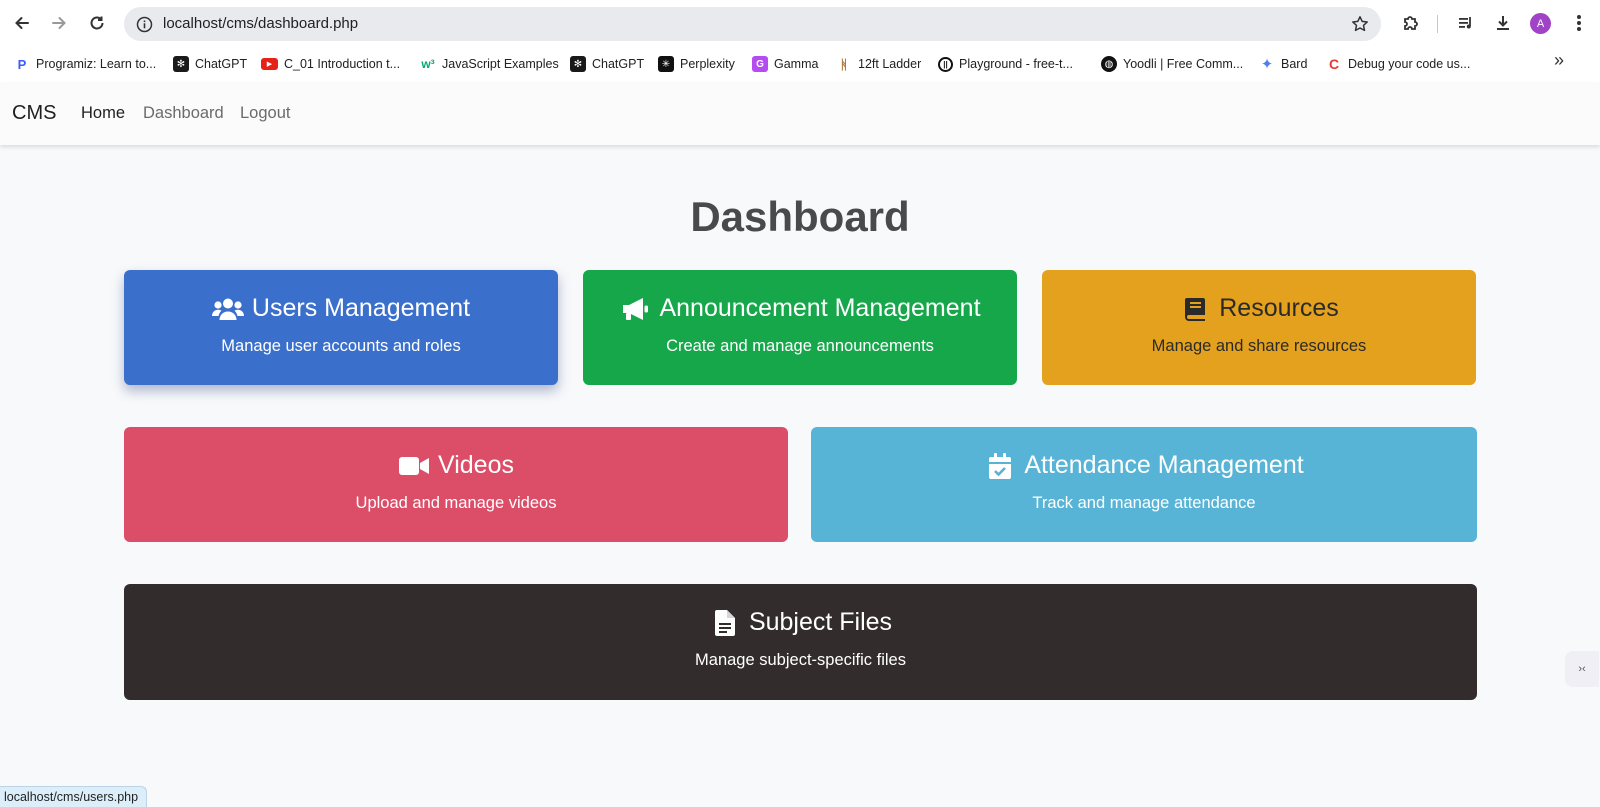 Image resolution: width=1600 pixels, height=807 pixels. What do you see at coordinates (265, 113) in the screenshot?
I see `nav-link-logout: Logout` at bounding box center [265, 113].